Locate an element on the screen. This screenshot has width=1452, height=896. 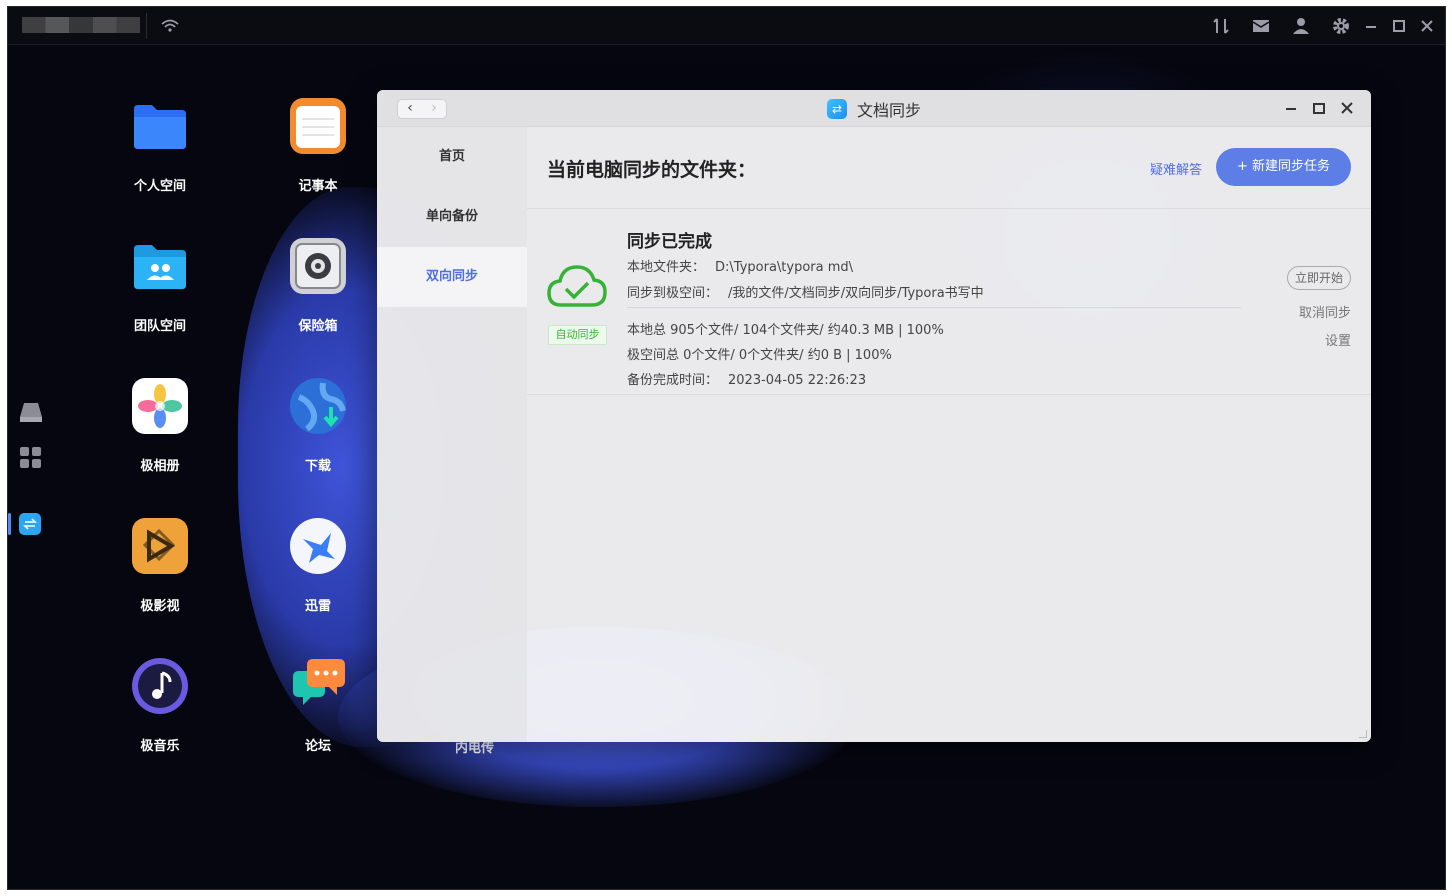
window-titlebar: ‹ › ⇄ 文档同步 is located at coordinates (874, 108).